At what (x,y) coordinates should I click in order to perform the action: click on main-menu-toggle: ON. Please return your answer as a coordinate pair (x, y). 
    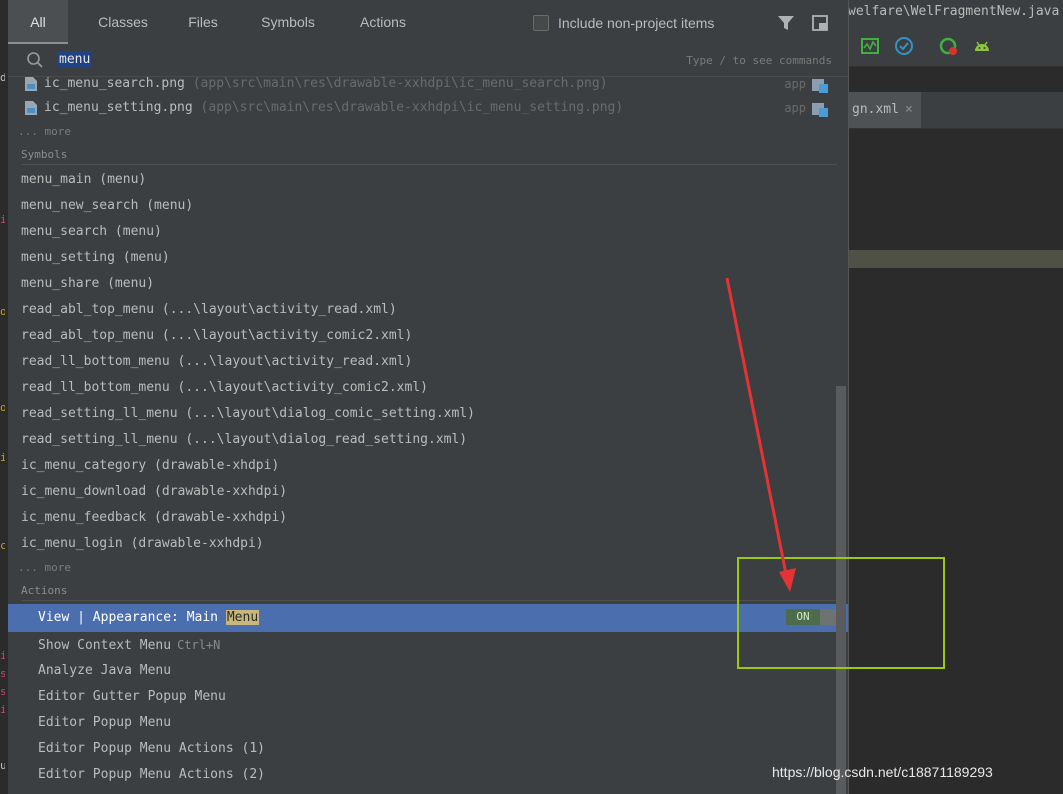
    Looking at the image, I should click on (813, 617).